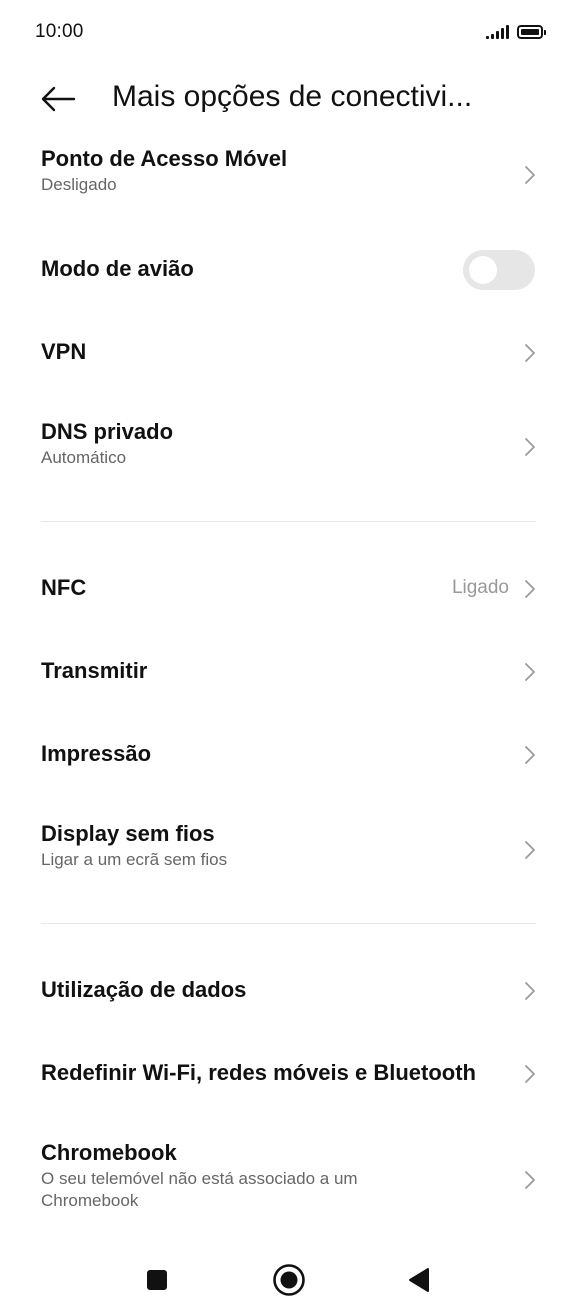  What do you see at coordinates (79, 184) in the screenshot?
I see `setting-subtitle: Desligado` at bounding box center [79, 184].